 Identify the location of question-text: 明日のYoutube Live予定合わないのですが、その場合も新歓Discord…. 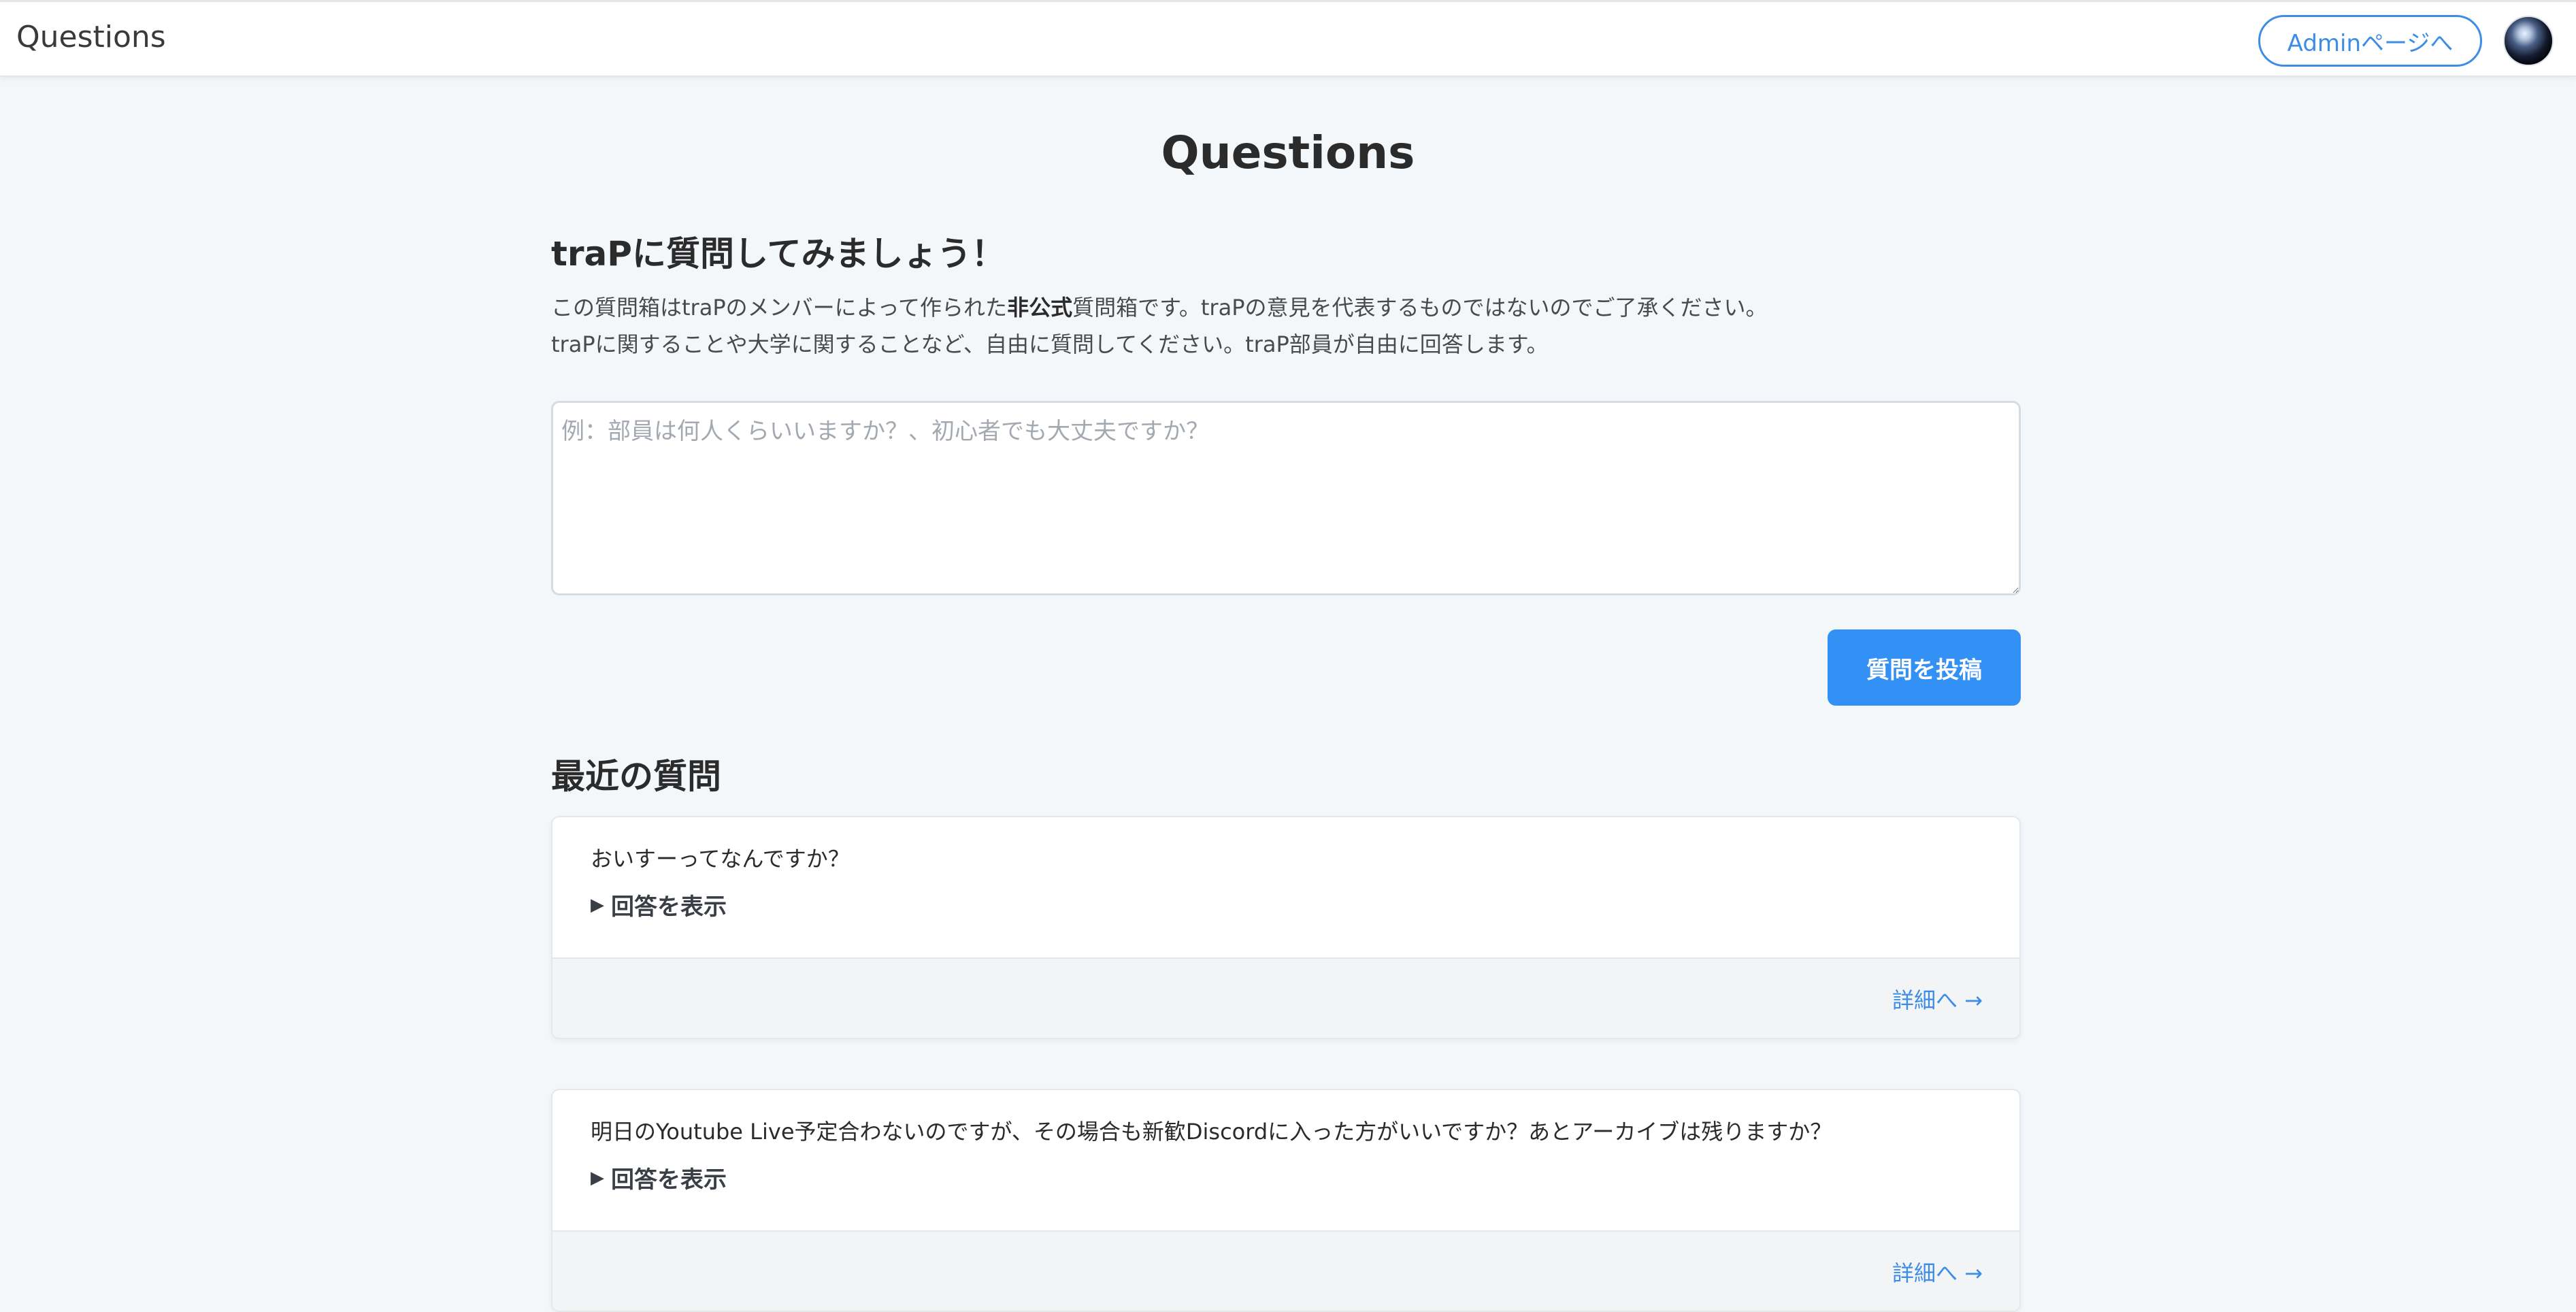
(1211, 1132).